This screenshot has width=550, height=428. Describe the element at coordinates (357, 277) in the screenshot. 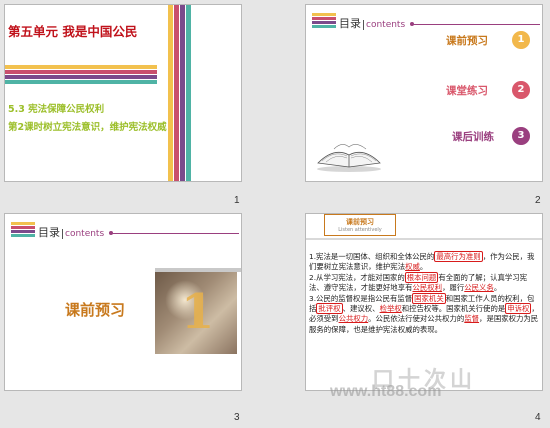

I see `text-run: 2.从学习宪法，才能对国家的` at that location.